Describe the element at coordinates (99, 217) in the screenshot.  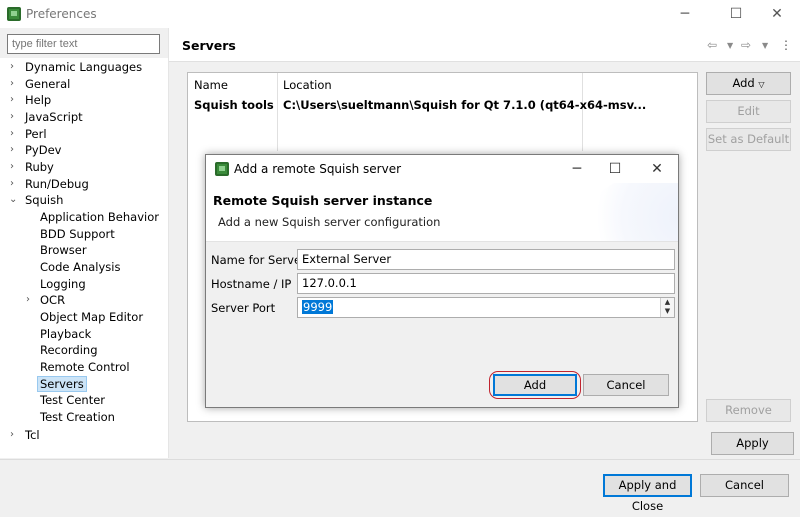
I see `tree-item-application-behavior: Application Behavior` at that location.